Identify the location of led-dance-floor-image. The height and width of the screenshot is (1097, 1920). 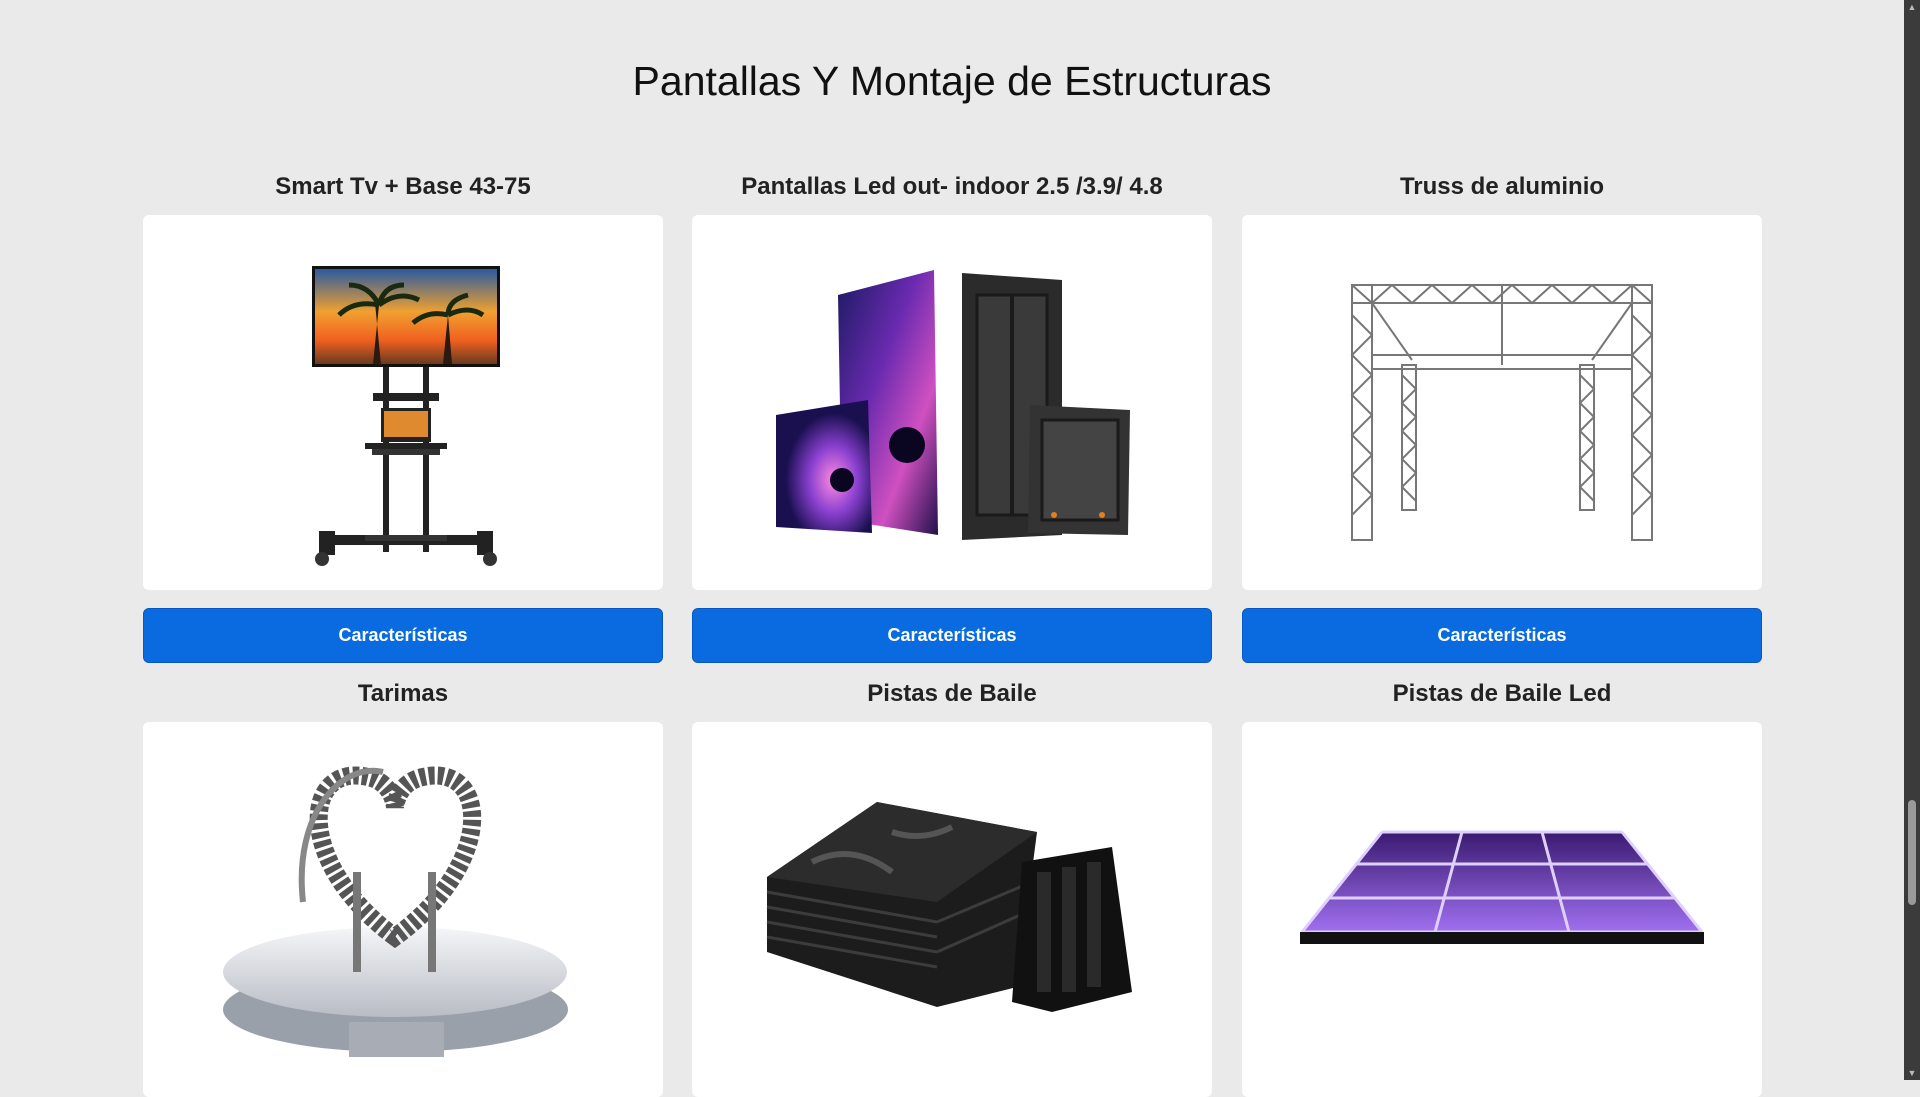
(1502, 887).